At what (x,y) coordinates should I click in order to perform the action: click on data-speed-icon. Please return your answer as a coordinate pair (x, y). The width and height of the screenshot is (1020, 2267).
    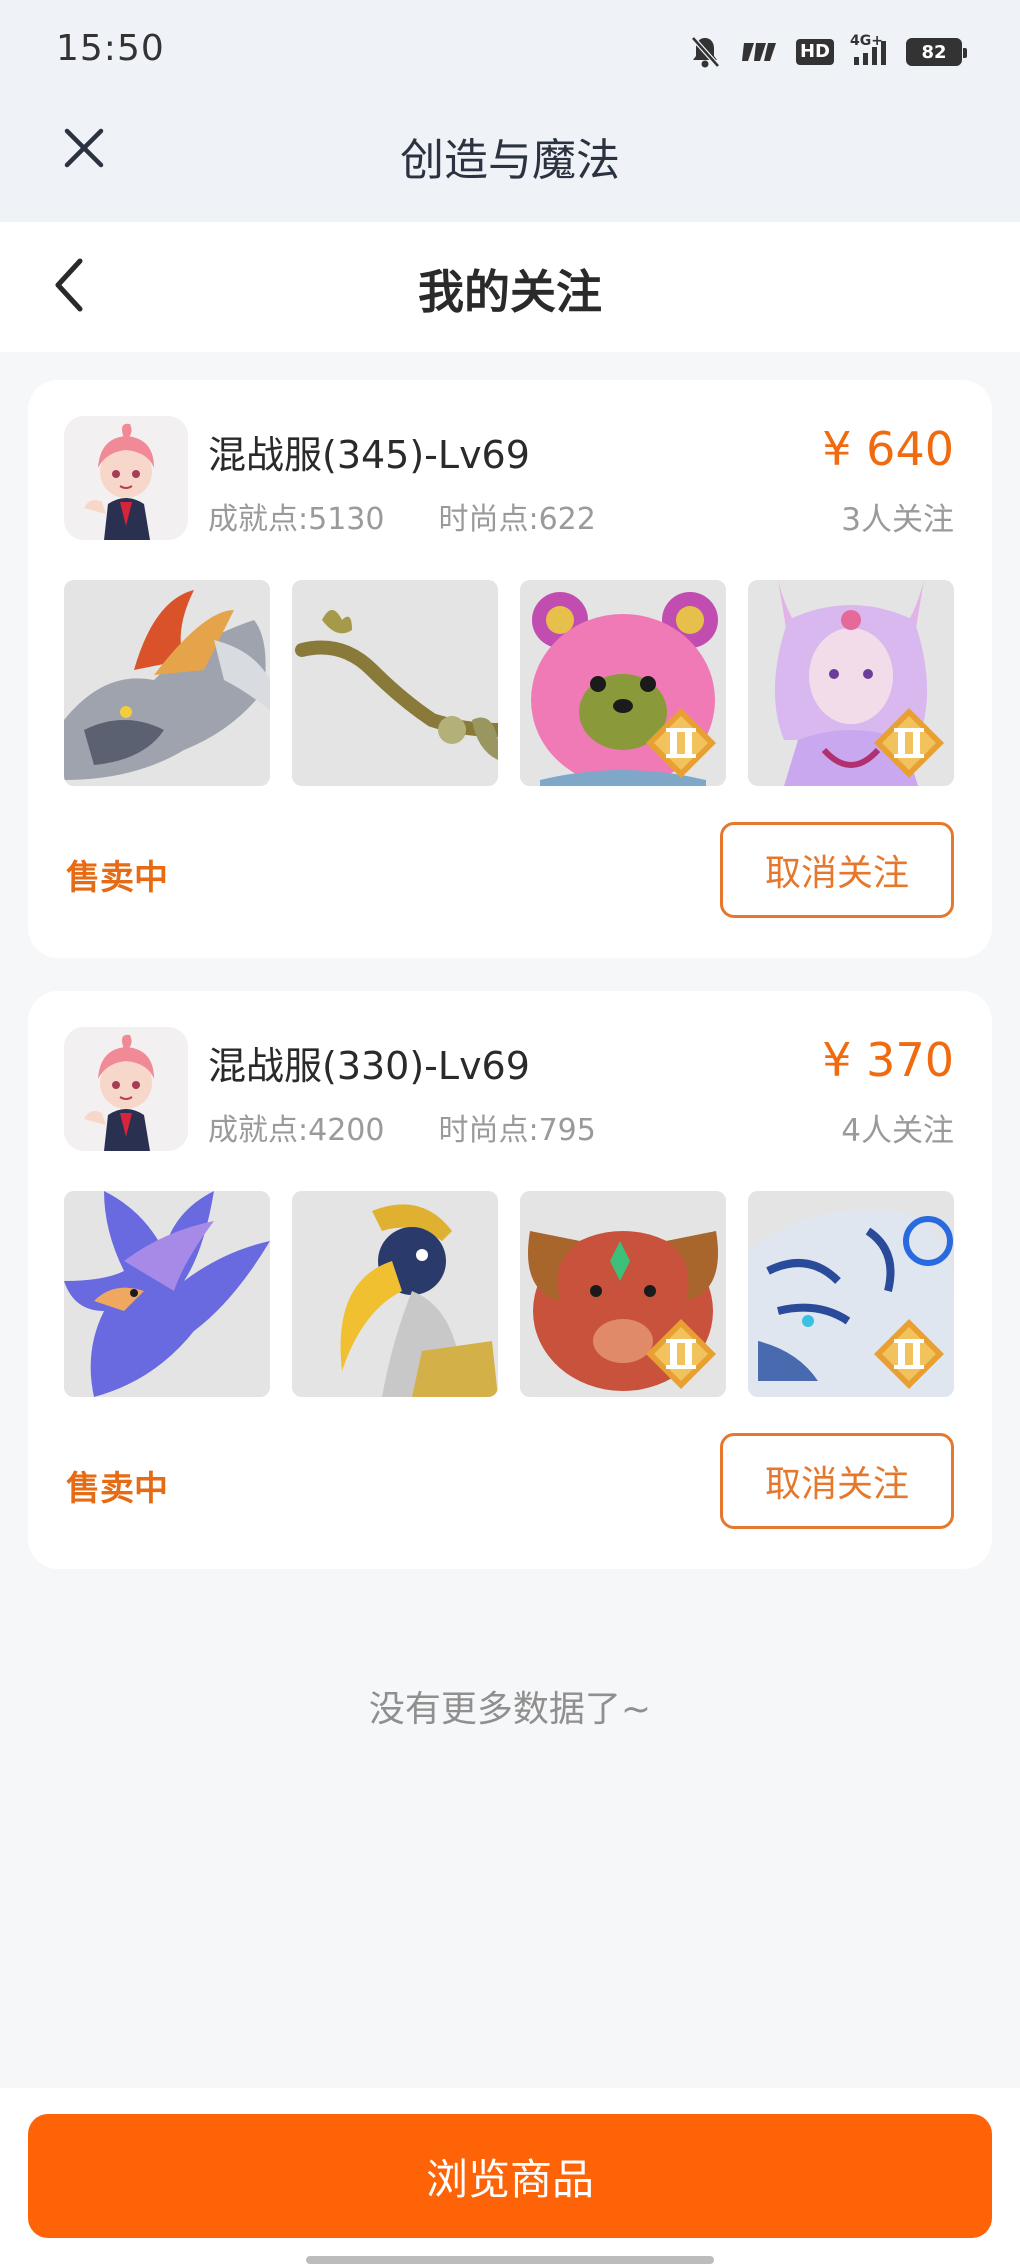
    Looking at the image, I should click on (758, 52).